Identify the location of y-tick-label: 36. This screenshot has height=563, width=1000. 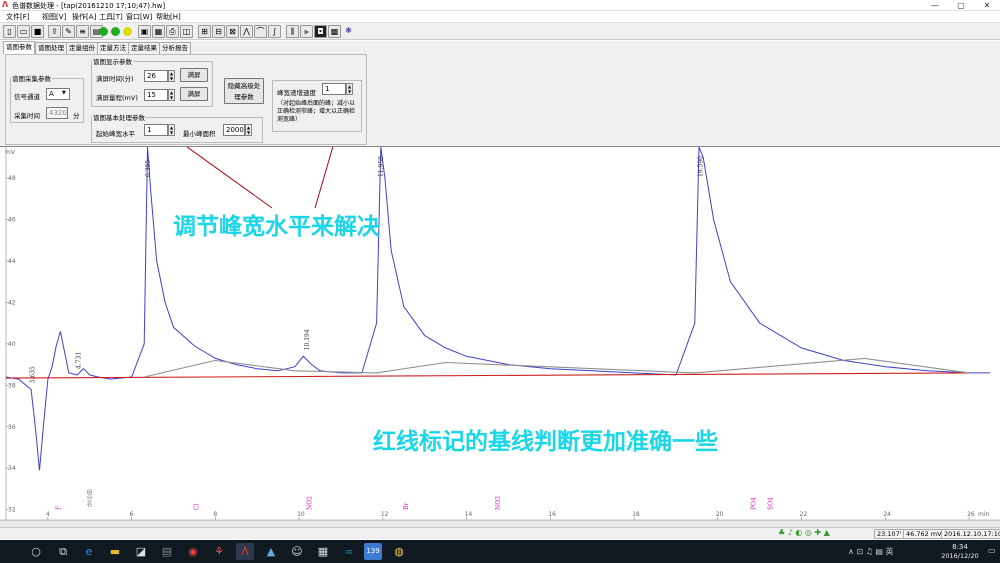
(12, 427).